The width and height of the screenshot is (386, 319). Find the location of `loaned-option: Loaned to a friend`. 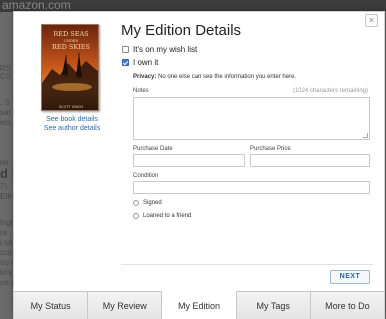

loaned-option: Loaned to a friend is located at coordinates (162, 216).